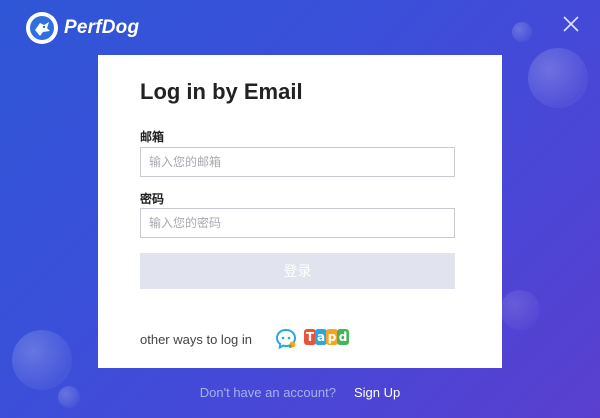  Describe the element at coordinates (152, 199) in the screenshot. I see `password-label: 密码` at that location.